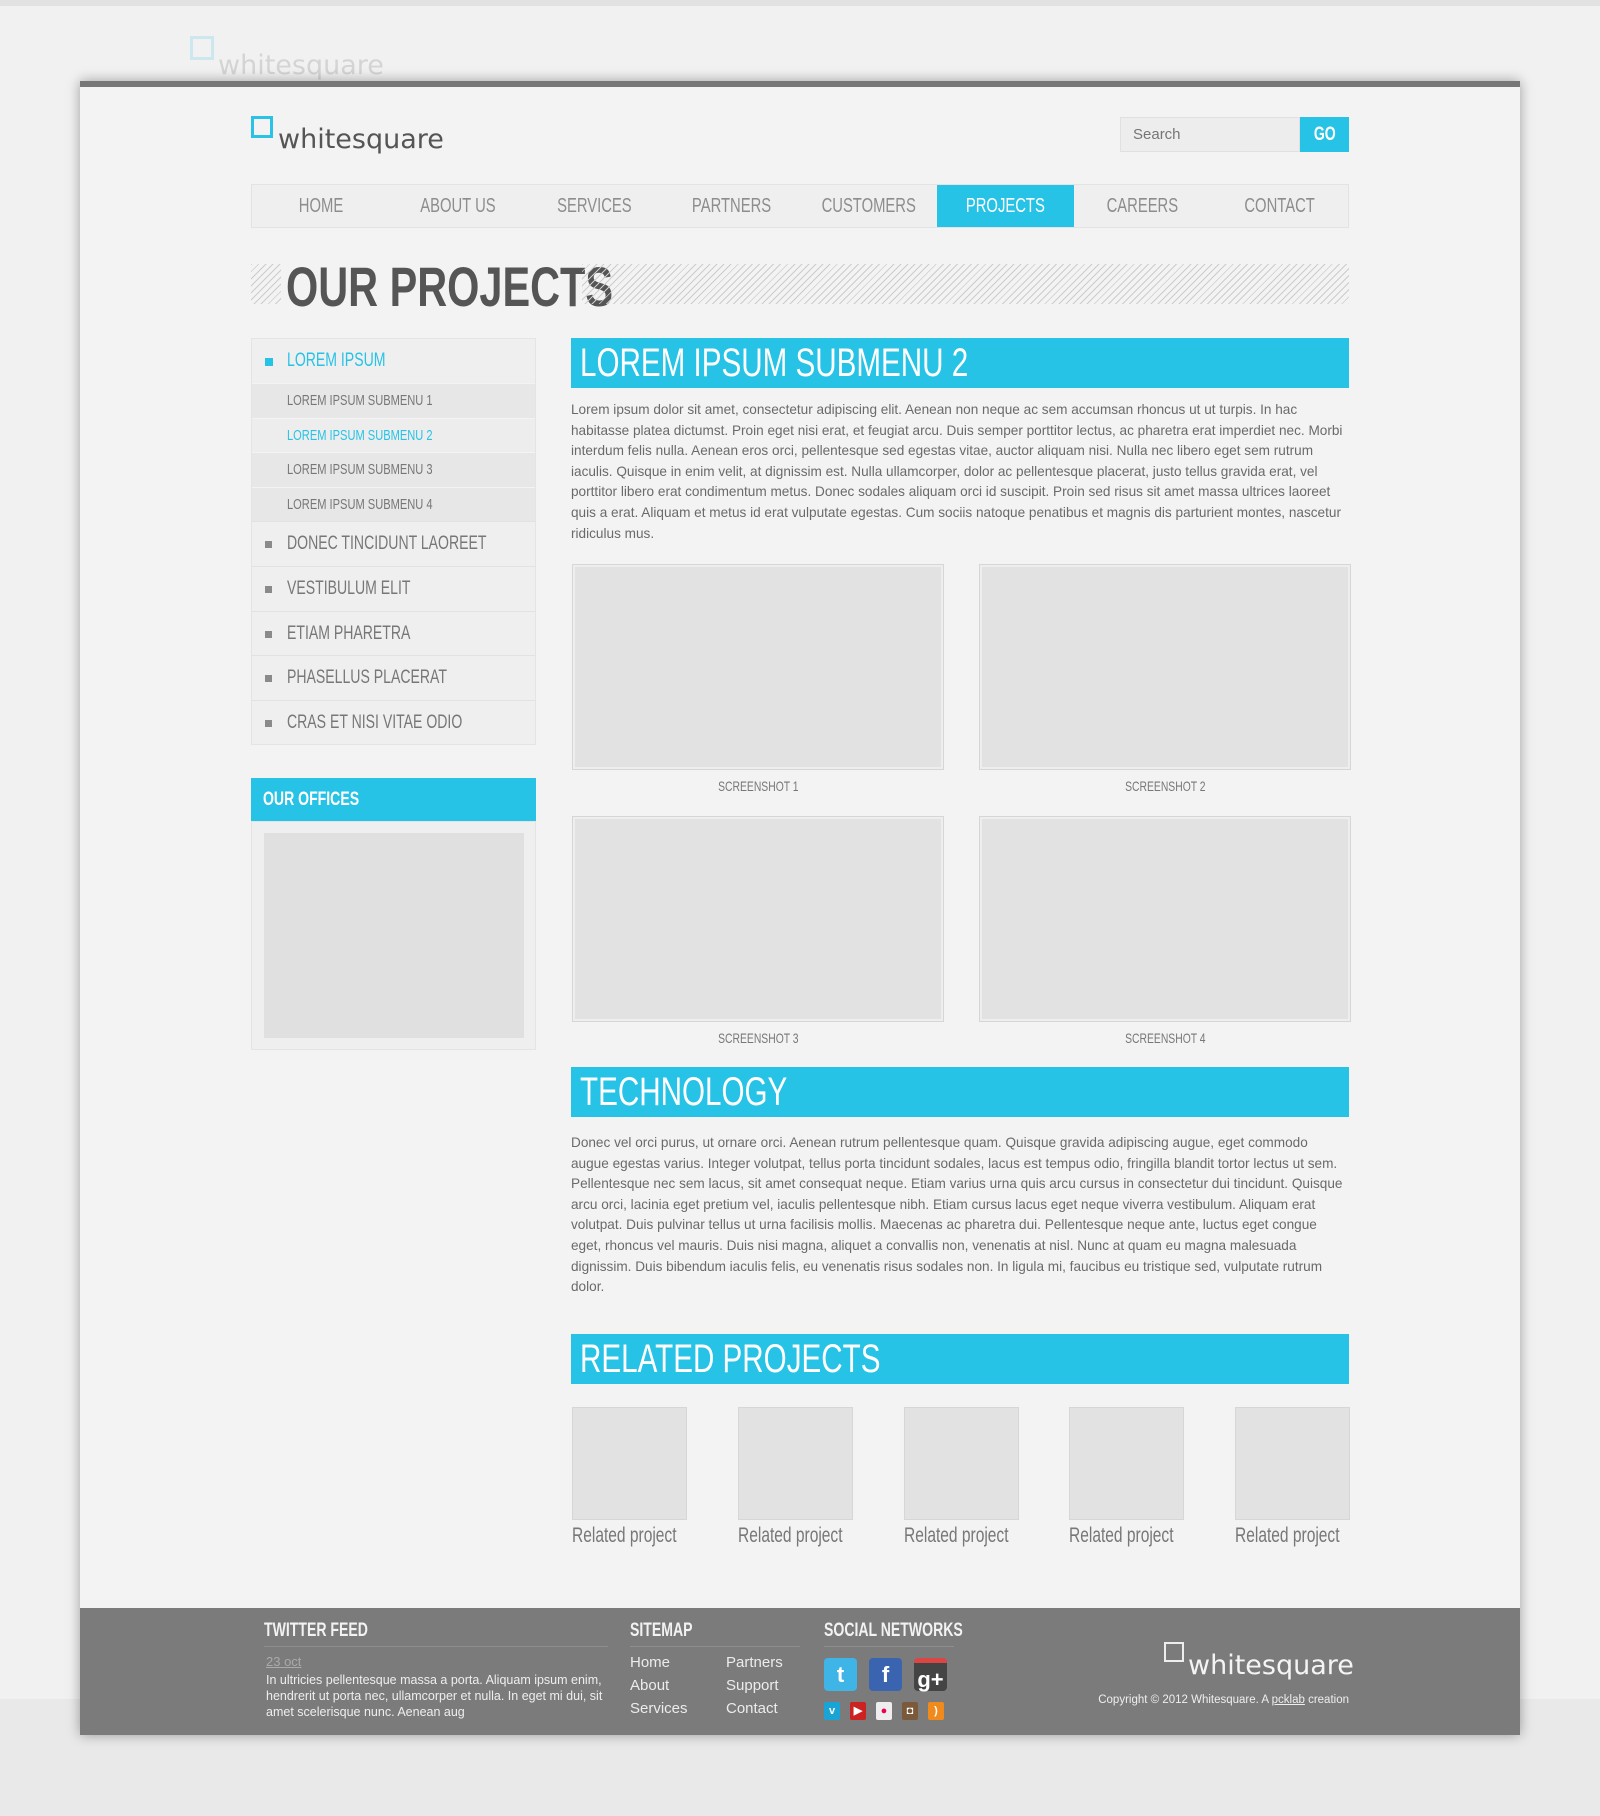 Image resolution: width=1600 pixels, height=1816 pixels. What do you see at coordinates (1324, 134) in the screenshot?
I see `search-go-button: GO` at bounding box center [1324, 134].